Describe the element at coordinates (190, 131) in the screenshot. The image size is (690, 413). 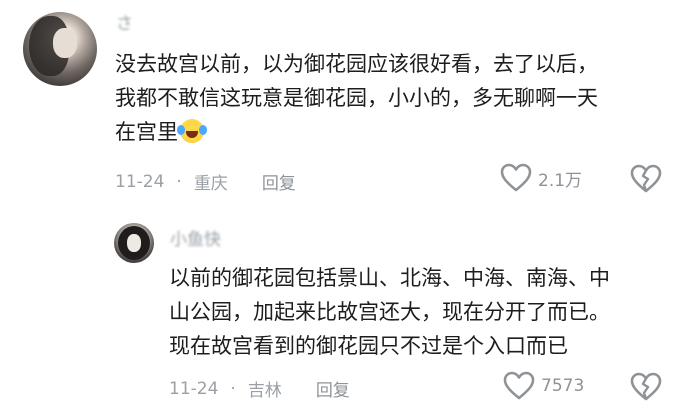
I see `laughing-emoji-icon` at that location.